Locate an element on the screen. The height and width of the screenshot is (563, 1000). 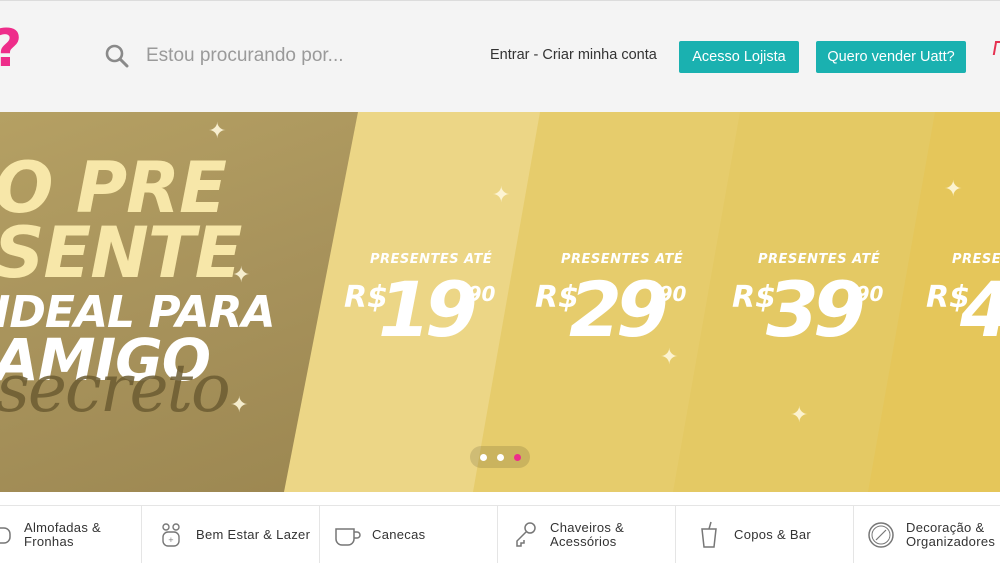
keychain-icon is located at coordinates (525, 535).